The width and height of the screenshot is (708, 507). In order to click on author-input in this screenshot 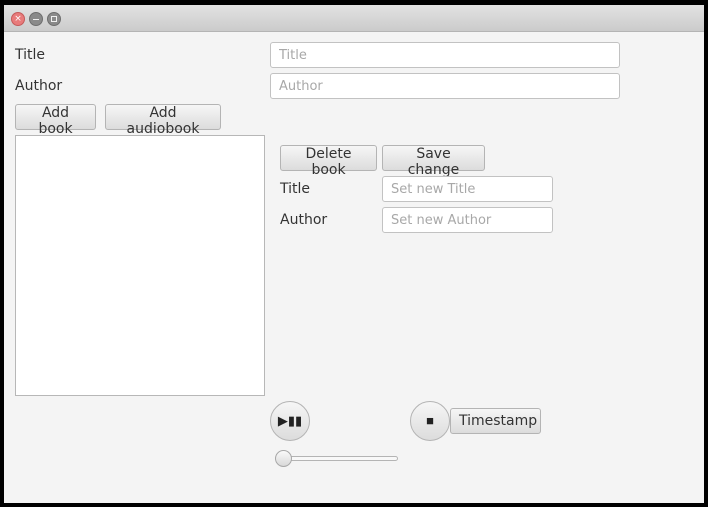, I will do `click(445, 86)`.